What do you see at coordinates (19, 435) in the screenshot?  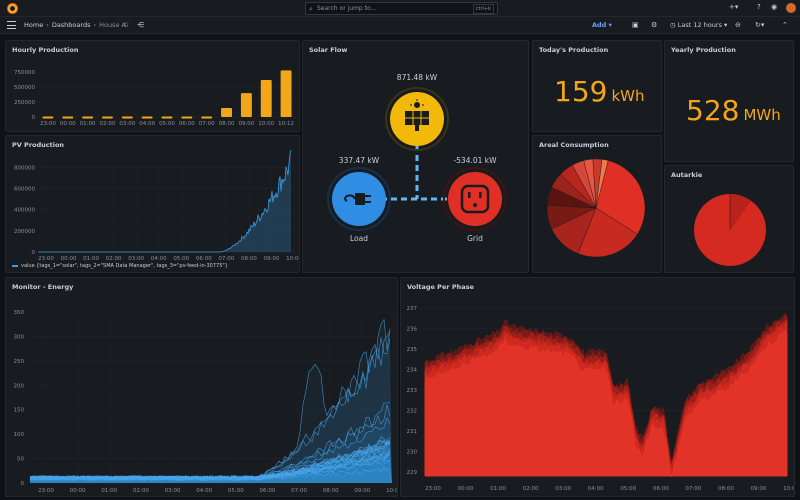 I see `y-tick-label: 100` at bounding box center [19, 435].